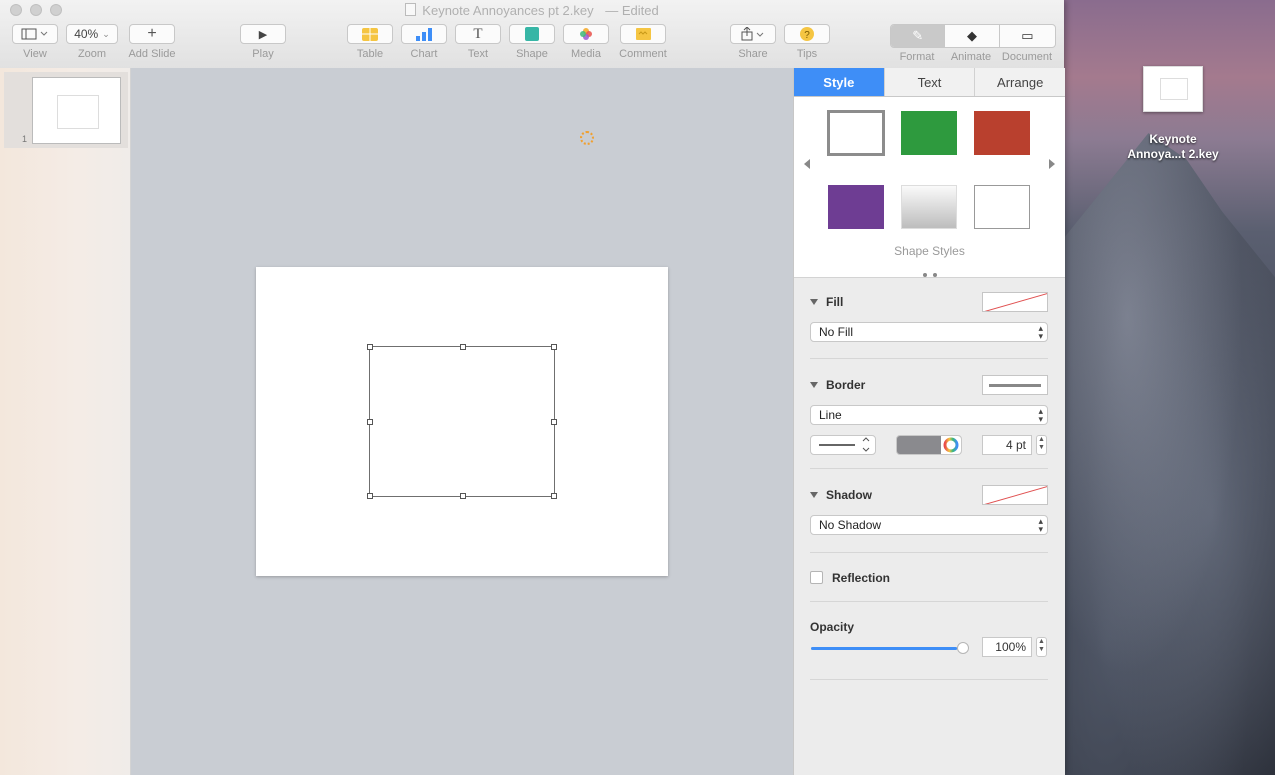 The width and height of the screenshot is (1275, 775). What do you see at coordinates (478, 34) in the screenshot?
I see `text-button: T` at bounding box center [478, 34].